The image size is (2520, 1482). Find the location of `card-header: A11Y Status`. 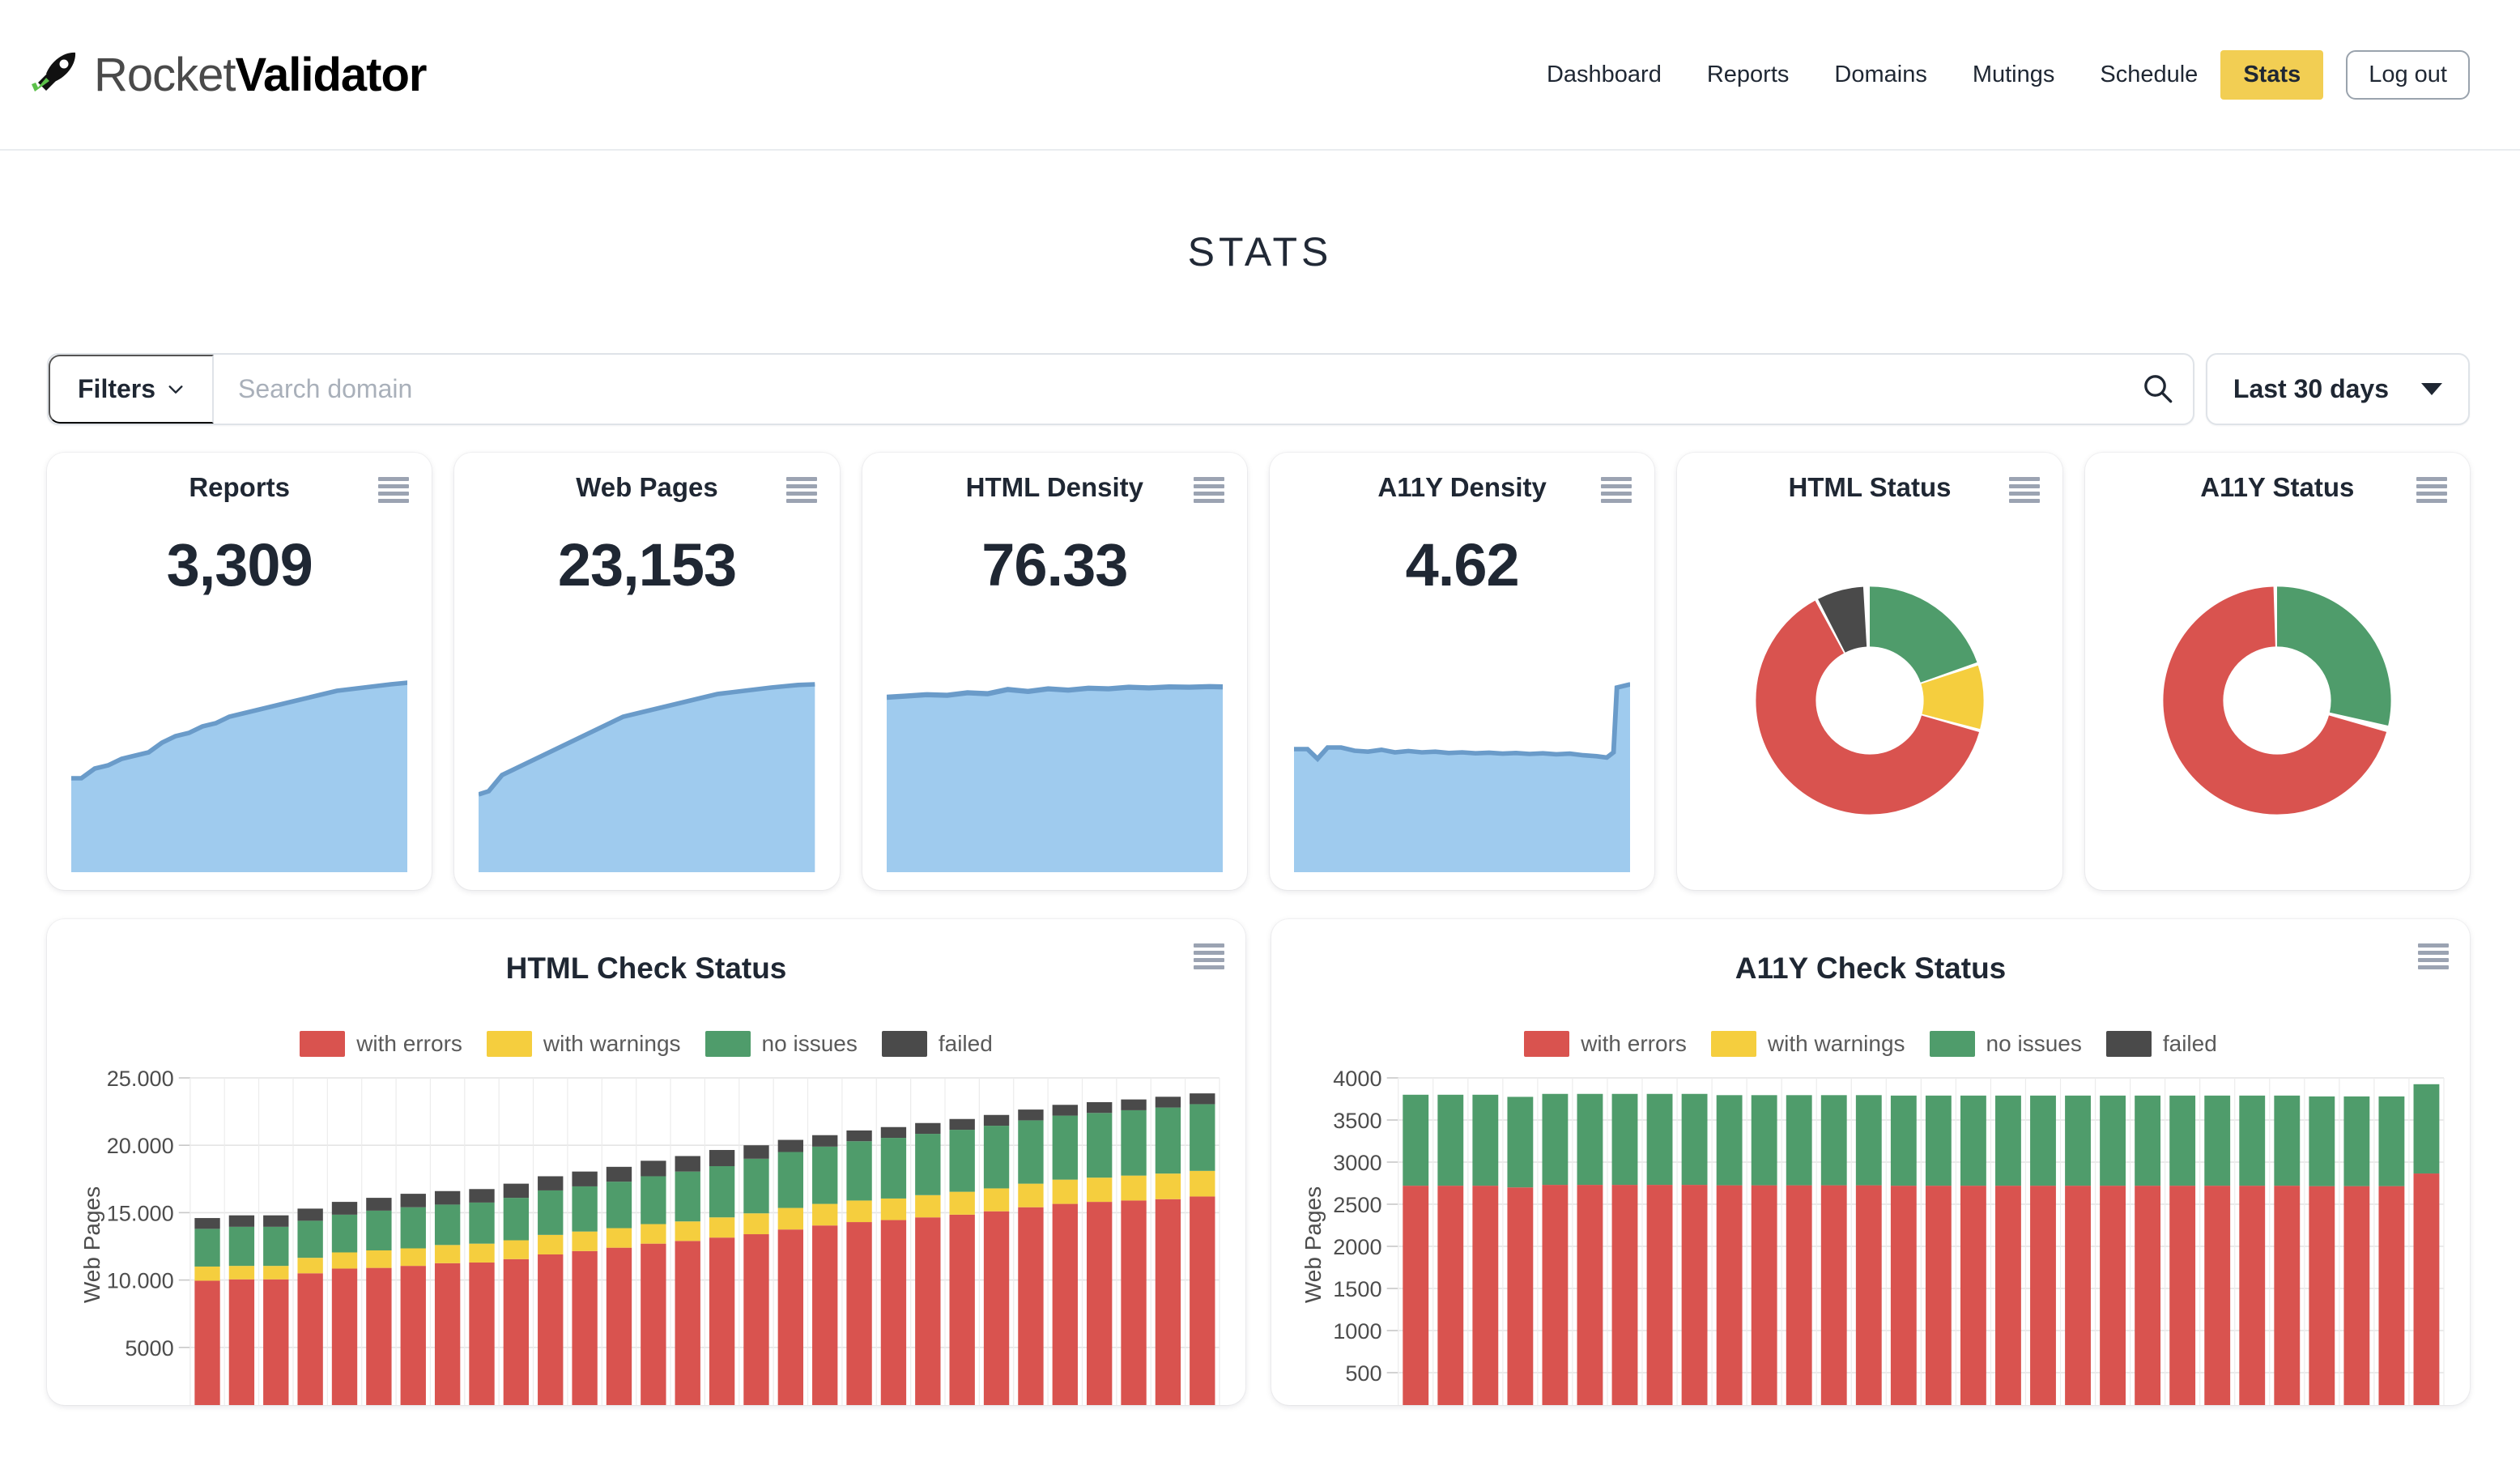

card-header: A11Y Status is located at coordinates (2277, 496).